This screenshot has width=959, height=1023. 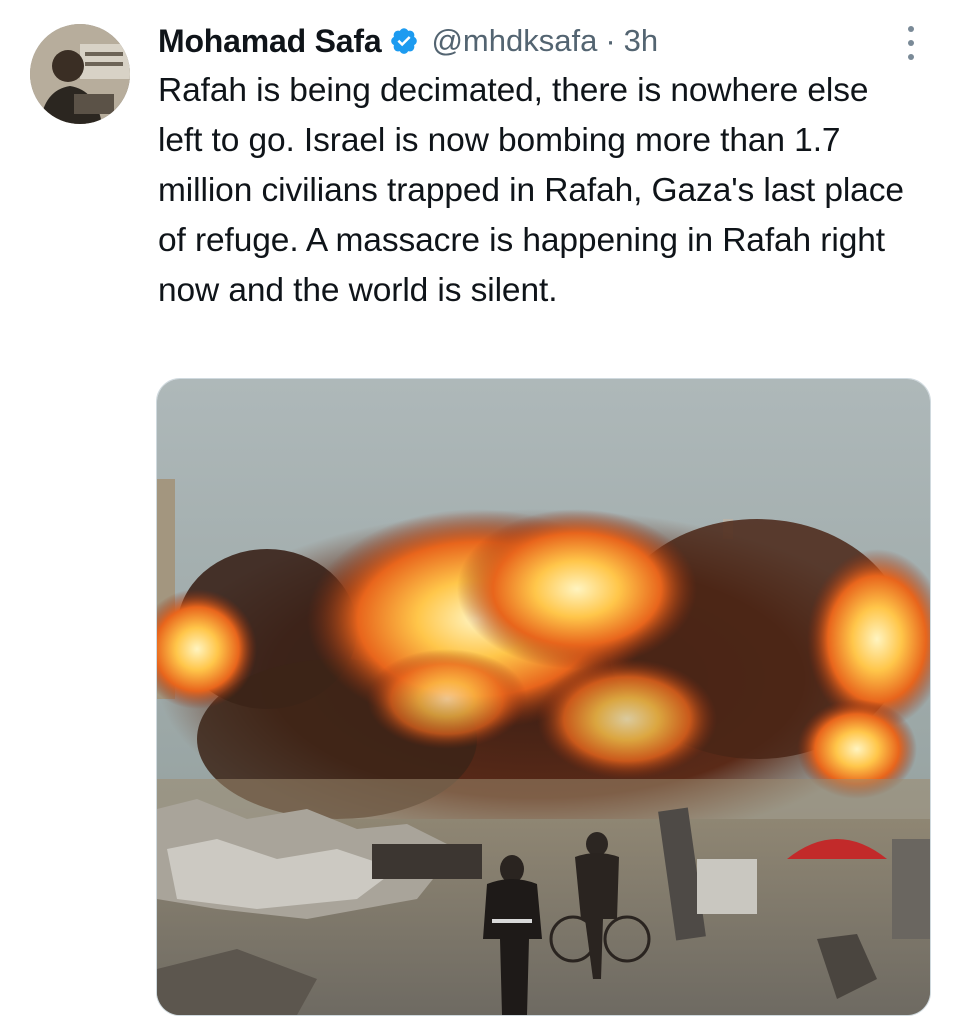 I want to click on more-options-icon, so click(x=911, y=43).